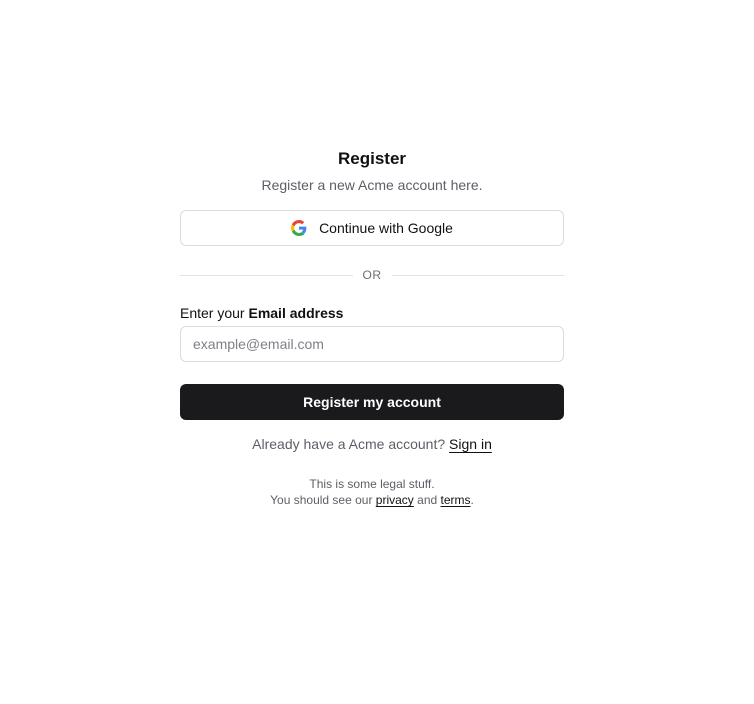 This screenshot has height=704, width=754. Describe the element at coordinates (323, 500) in the screenshot. I see `legal-line-2-prefix: You should see our` at that location.